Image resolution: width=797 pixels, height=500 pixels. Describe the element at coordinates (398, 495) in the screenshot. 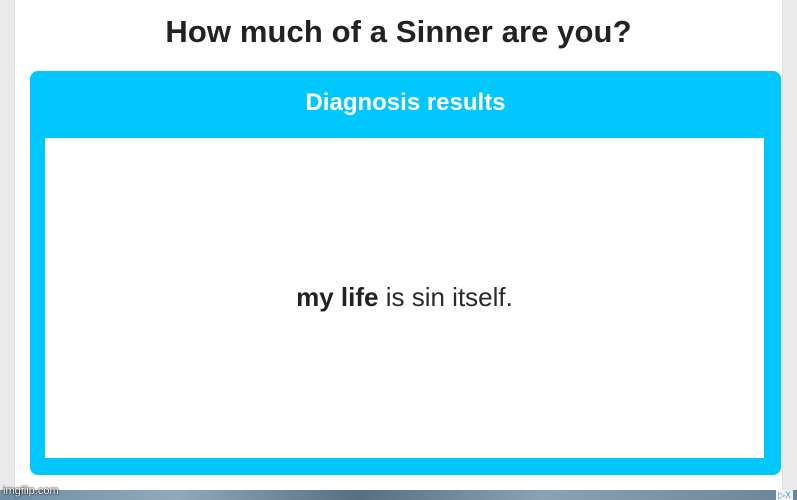

I see `bottom-ad-banner` at that location.